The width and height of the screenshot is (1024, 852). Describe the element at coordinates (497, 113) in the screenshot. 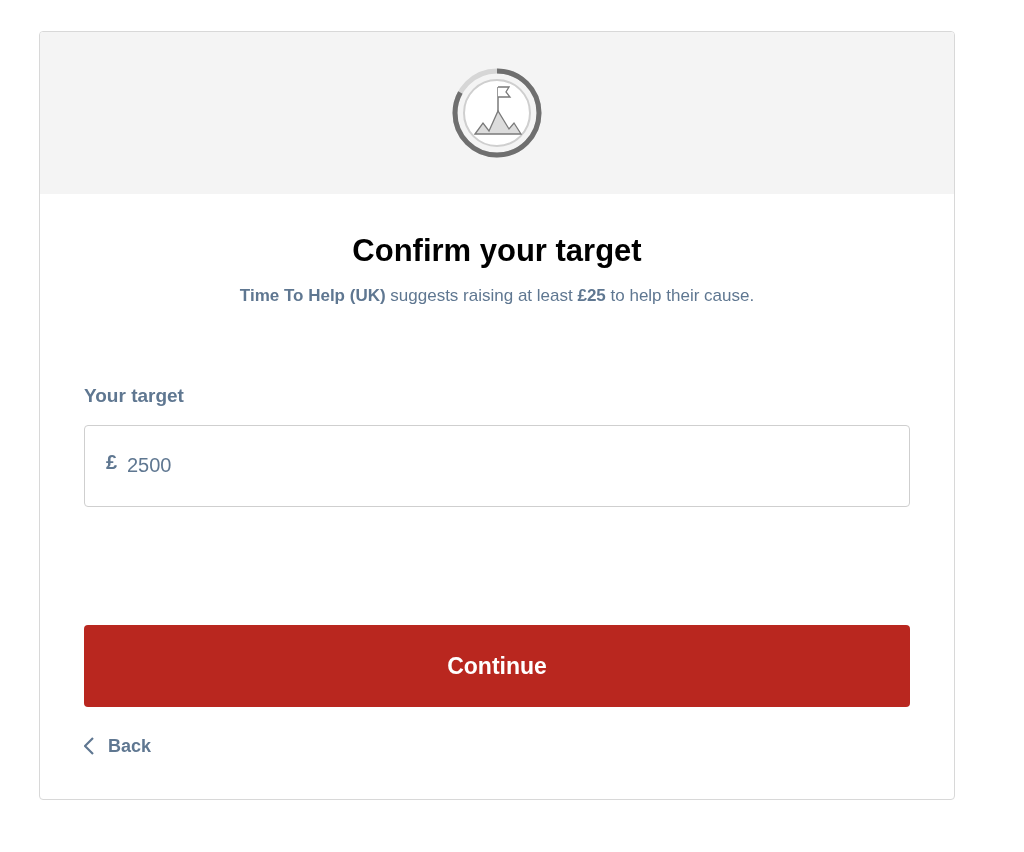

I see `progress-flag-icon` at that location.